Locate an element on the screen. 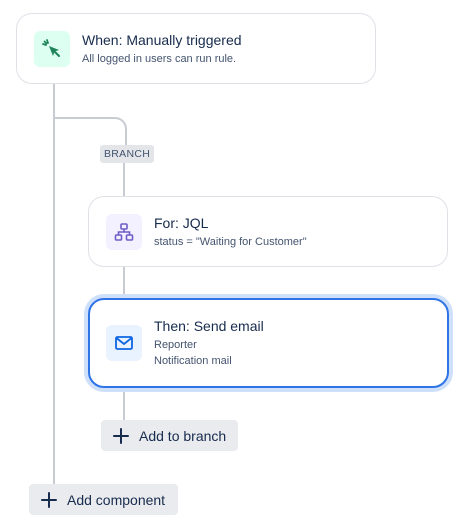  send-email-title: Then: Send email is located at coordinates (209, 326).